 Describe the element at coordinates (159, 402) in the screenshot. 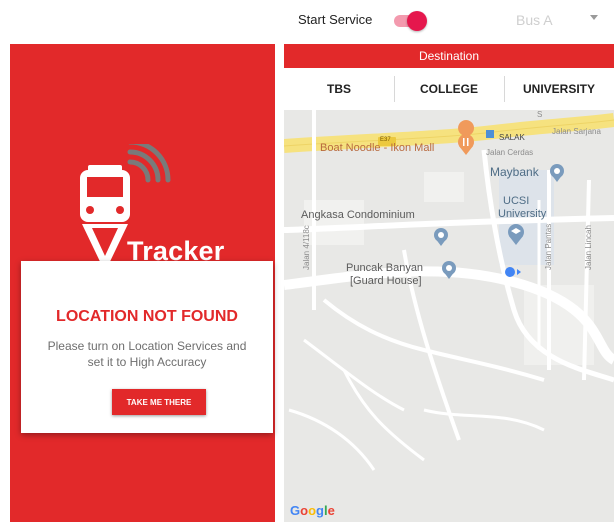

I see `take-me-there-button: TAKE ME THERE` at that location.